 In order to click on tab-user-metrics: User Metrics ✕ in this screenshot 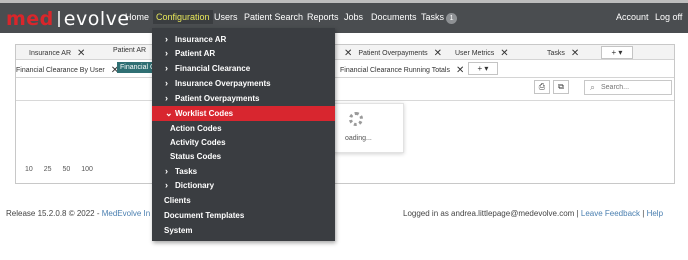, I will do `click(482, 53)`.